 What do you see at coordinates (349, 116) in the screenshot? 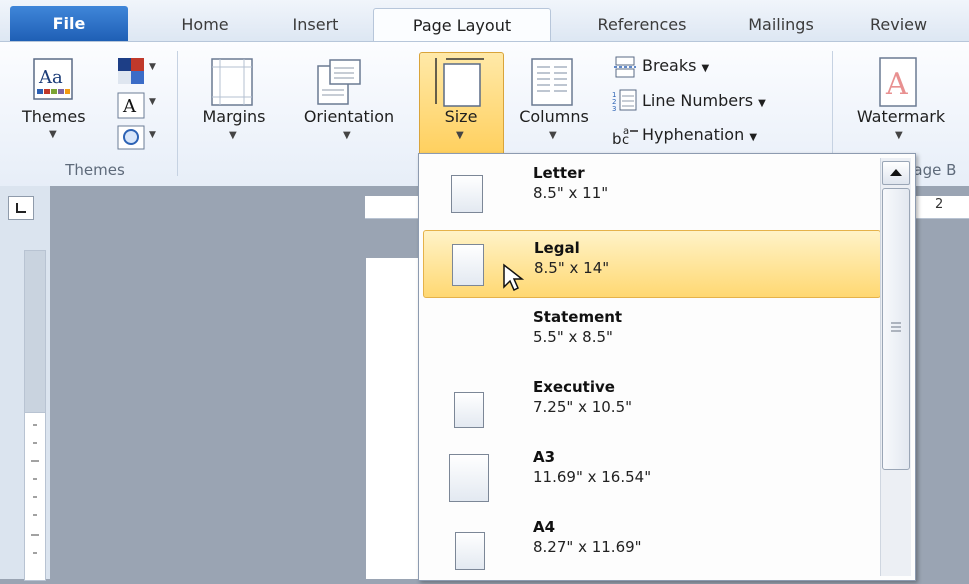
I see `orientation-button-label: Orientation` at bounding box center [349, 116].